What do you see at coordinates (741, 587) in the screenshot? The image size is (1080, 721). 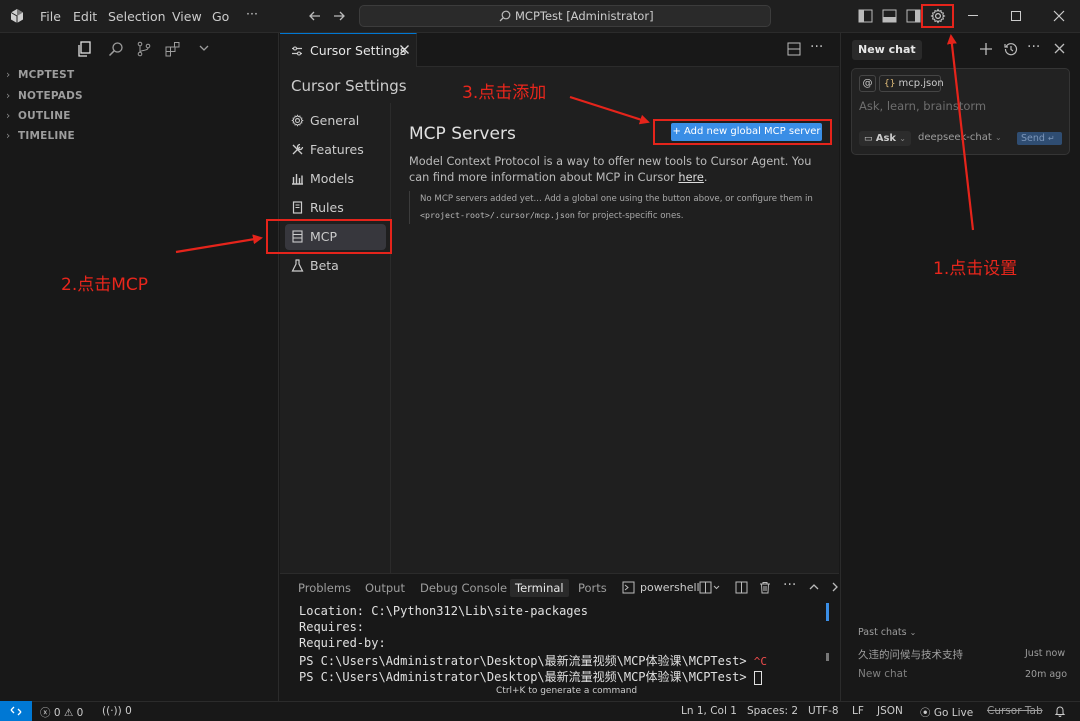 I see `terminal-layout-icon` at bounding box center [741, 587].